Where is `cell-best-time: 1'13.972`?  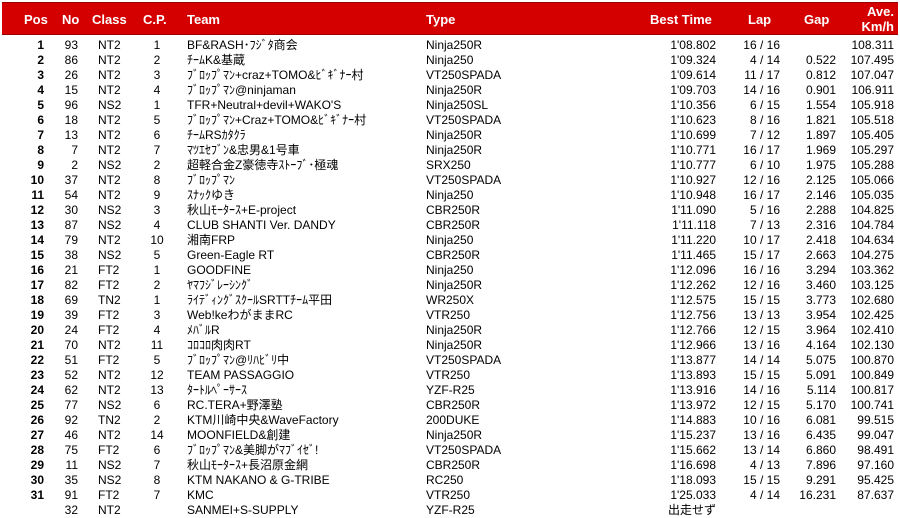 cell-best-time: 1'13.972 is located at coordinates (693, 405).